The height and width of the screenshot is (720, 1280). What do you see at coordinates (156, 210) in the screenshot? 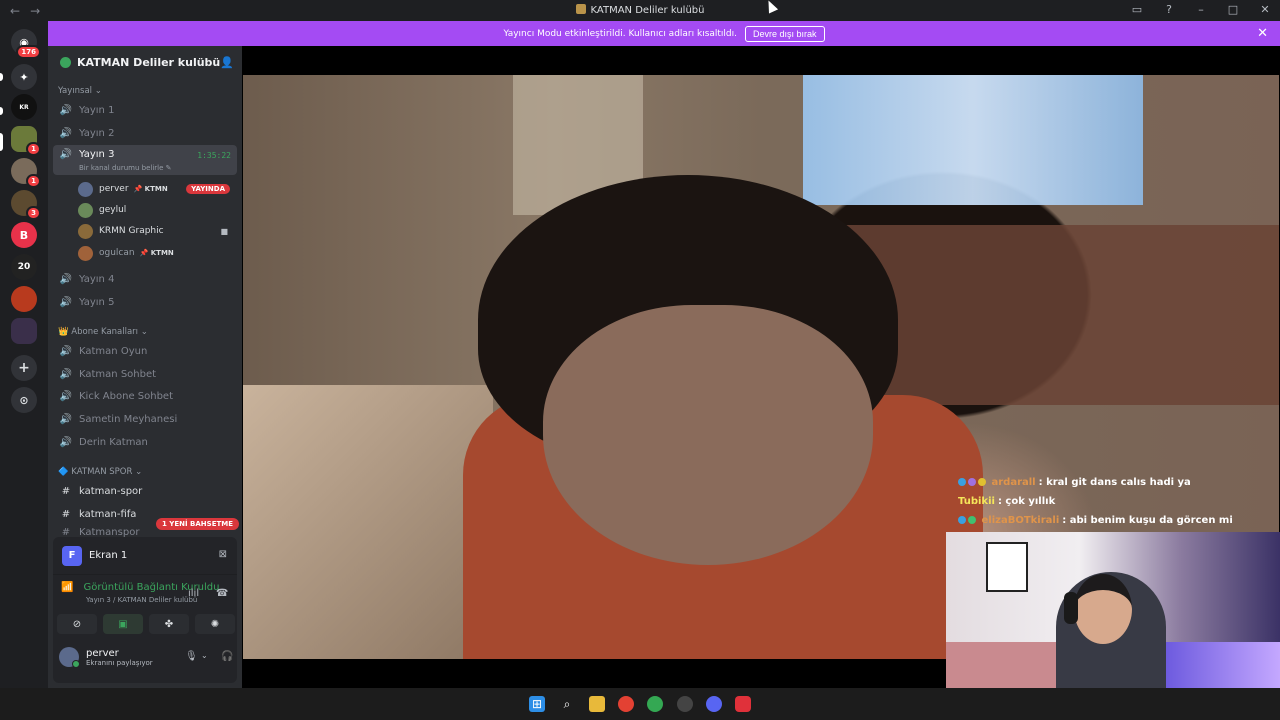
I see `voice-member: geylul` at bounding box center [156, 210].